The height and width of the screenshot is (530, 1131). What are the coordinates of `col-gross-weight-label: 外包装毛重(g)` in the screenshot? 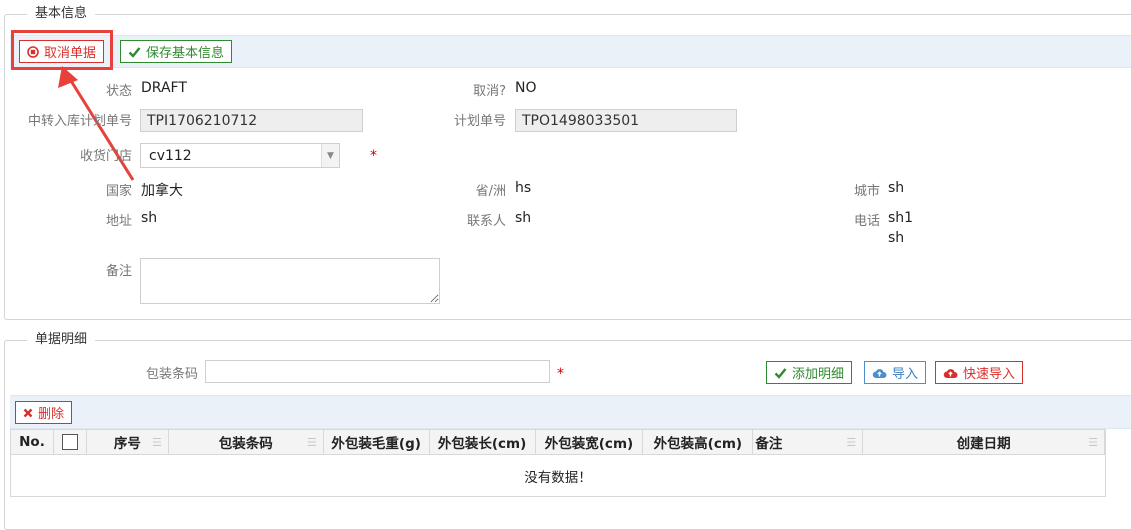 It's located at (376, 444).